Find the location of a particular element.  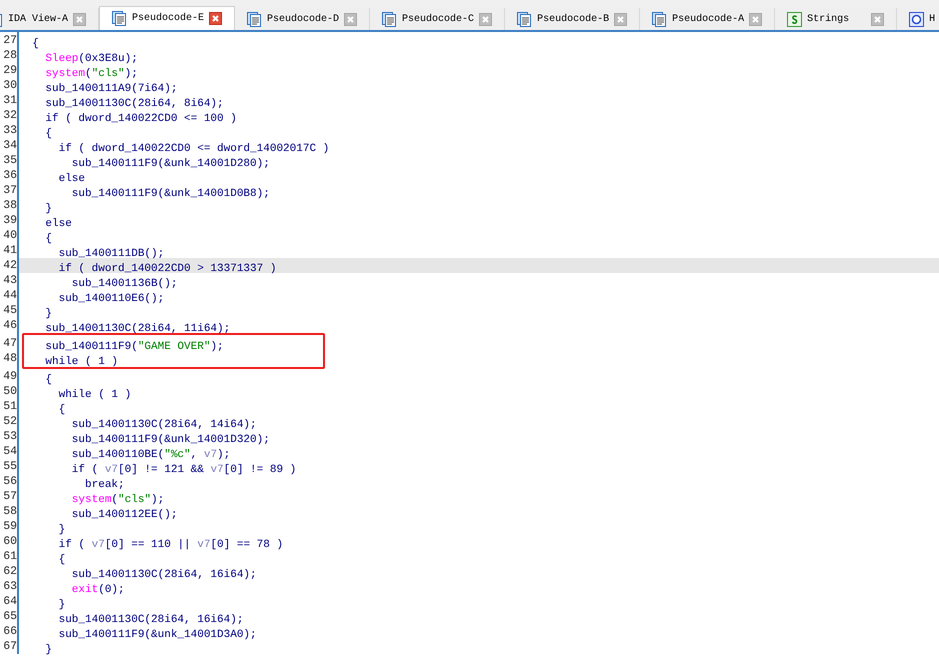

code-line: sub_1400111A9(7i64); is located at coordinates (111, 89).